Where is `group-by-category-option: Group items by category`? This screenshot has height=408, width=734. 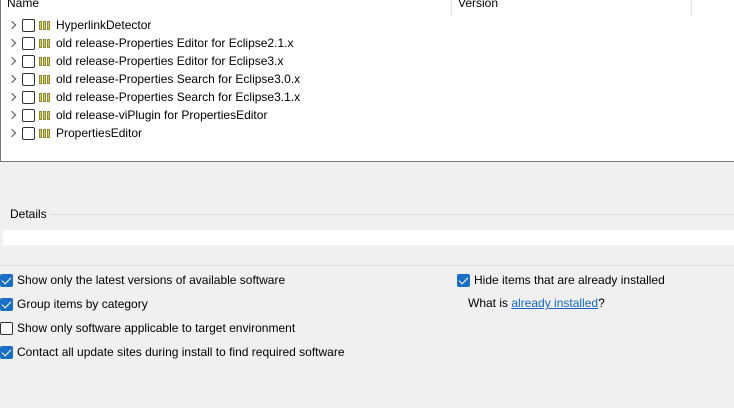 group-by-category-option: Group items by category is located at coordinates (74, 304).